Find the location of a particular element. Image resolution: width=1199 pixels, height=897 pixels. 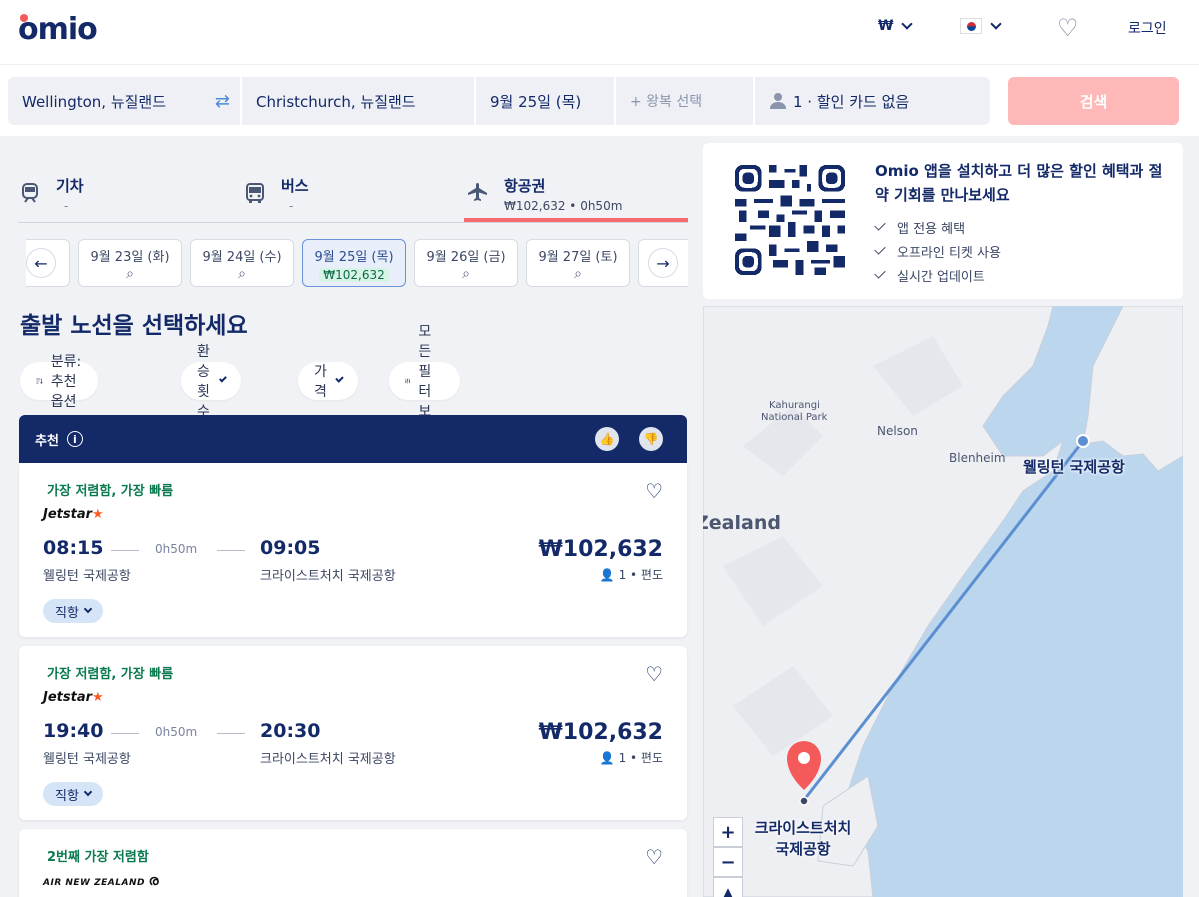

all-filters-button: 모든 필터 보기 is located at coordinates (424, 382).